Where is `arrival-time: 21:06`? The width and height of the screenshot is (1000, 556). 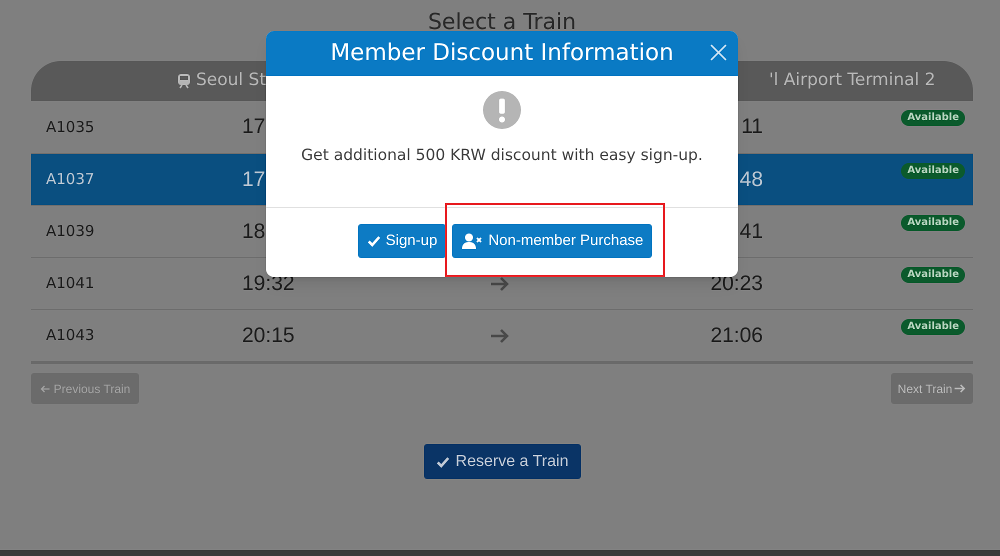 arrival-time: 21:06 is located at coordinates (736, 335).